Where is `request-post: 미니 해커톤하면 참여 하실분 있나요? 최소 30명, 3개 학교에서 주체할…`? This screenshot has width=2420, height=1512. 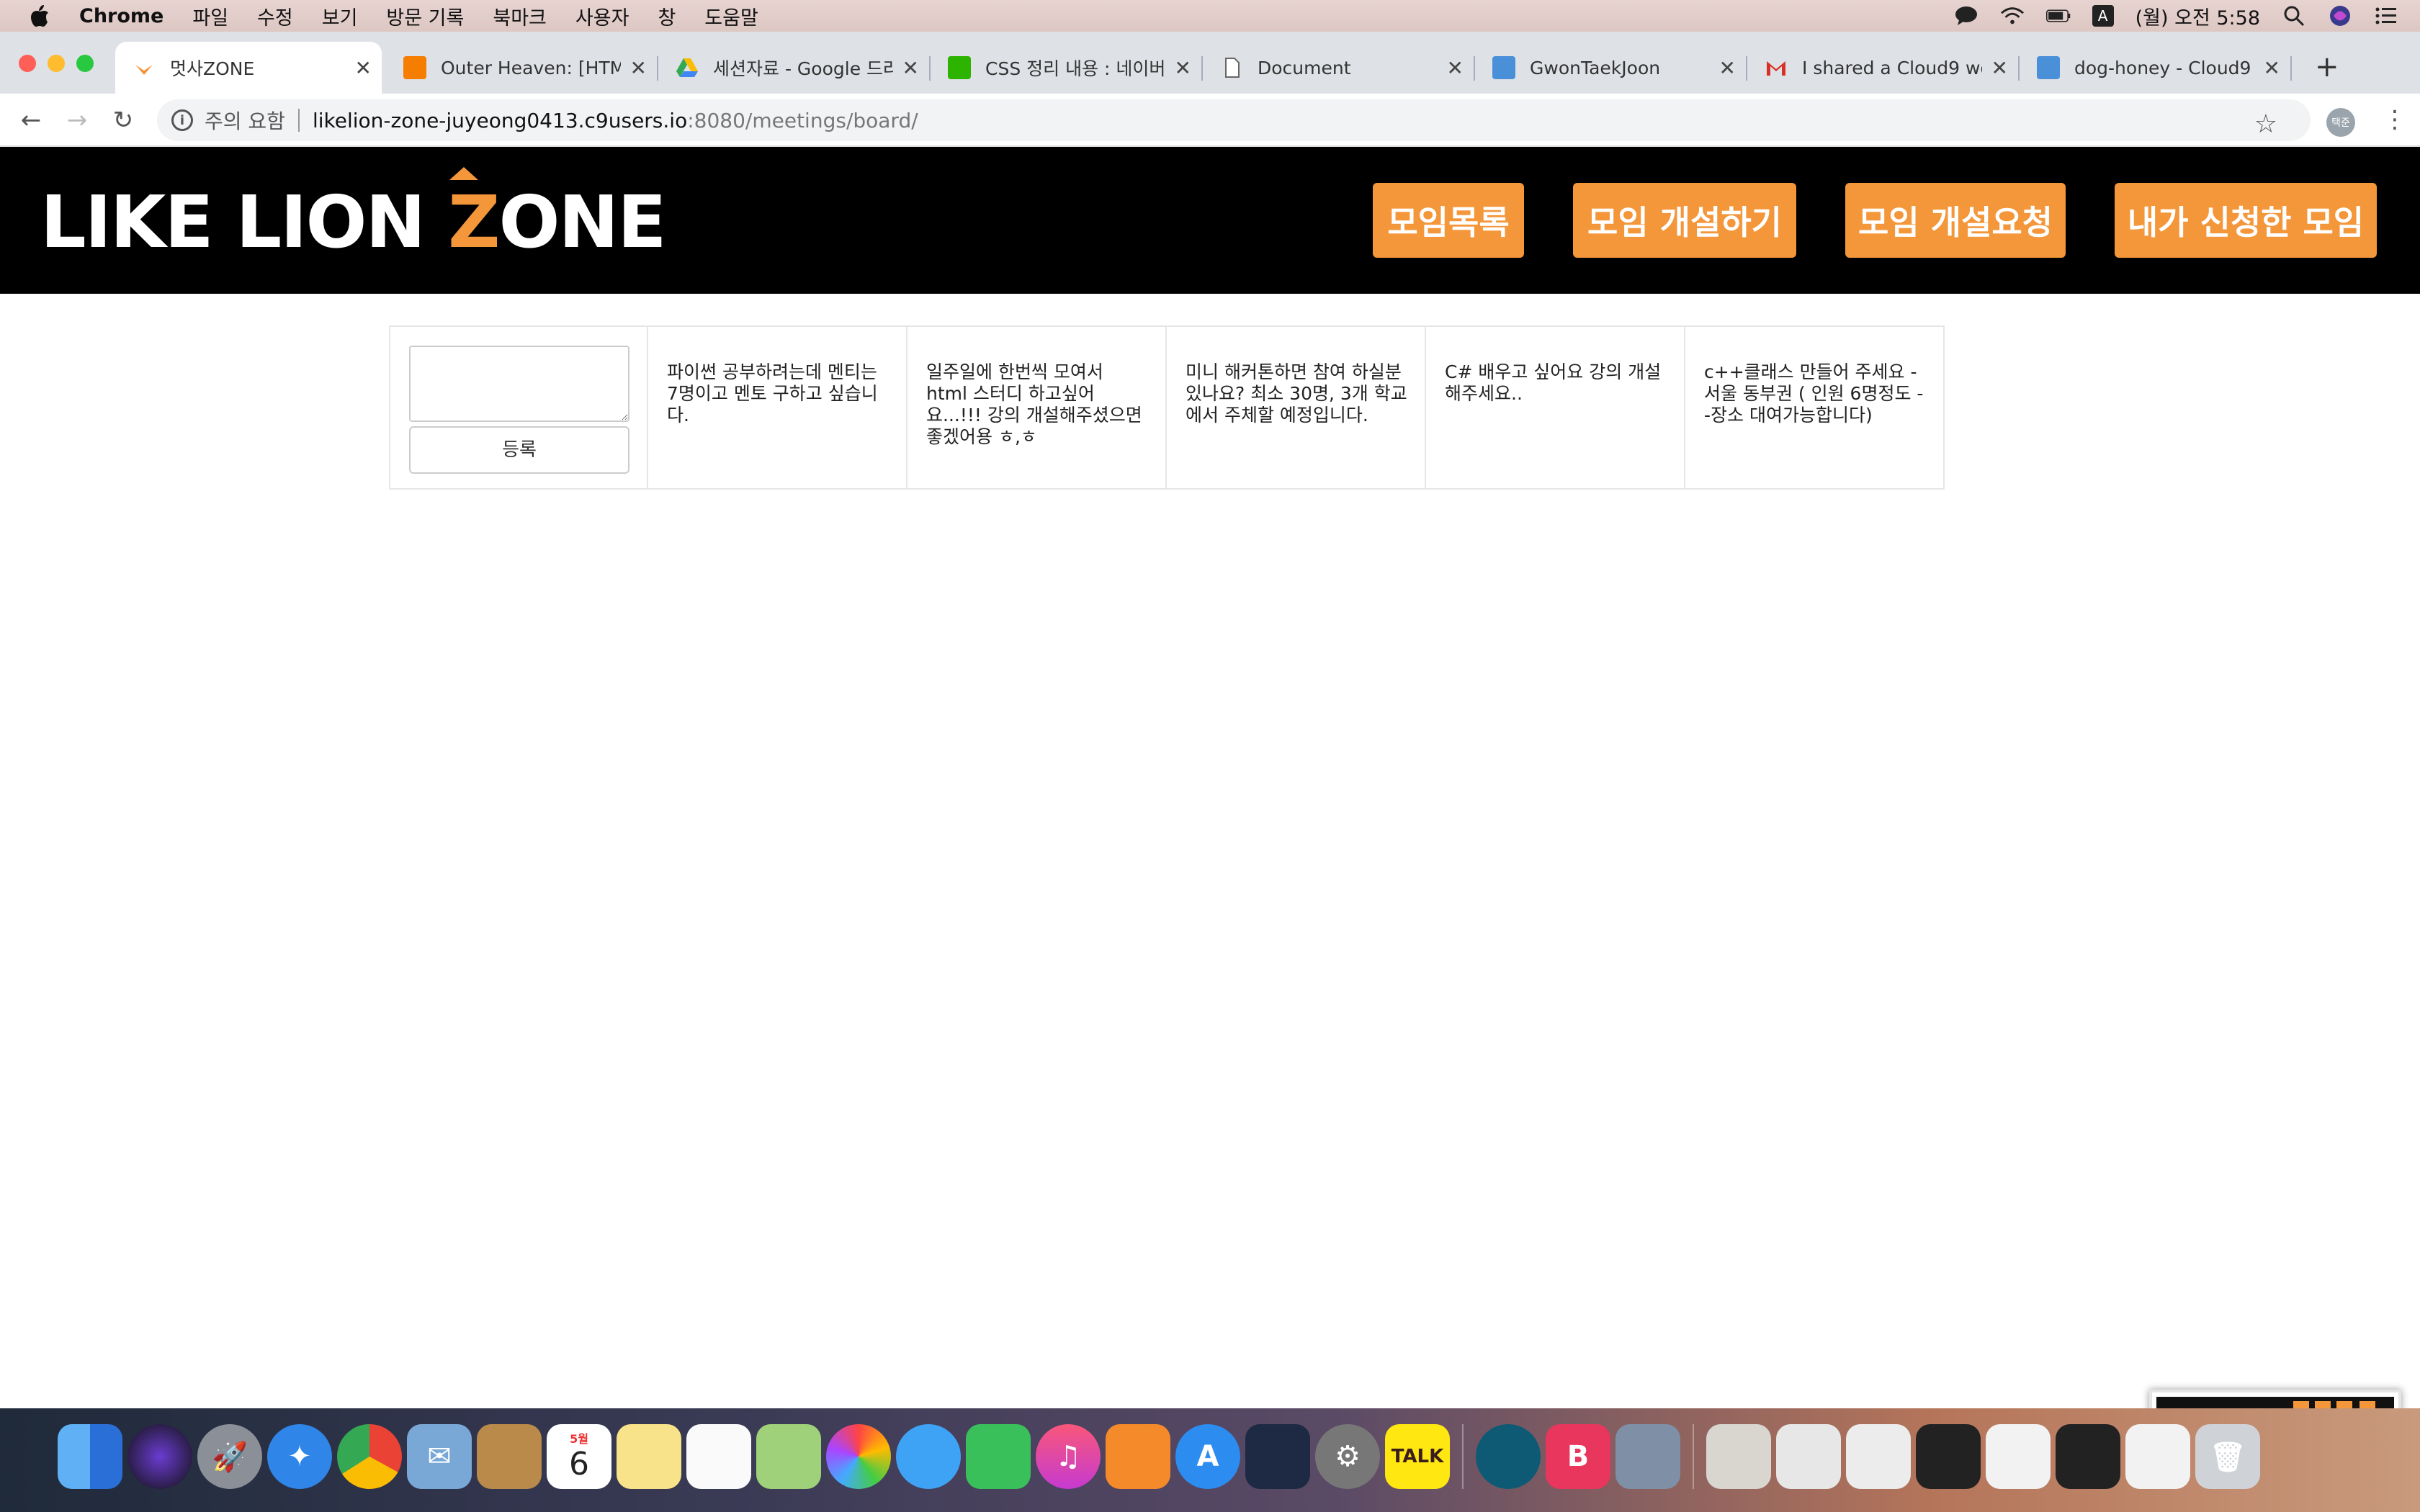 request-post: 미니 해커톤하면 참여 하실분 있나요? 최소 30명, 3개 학교에서 주체할… is located at coordinates (1296, 407).